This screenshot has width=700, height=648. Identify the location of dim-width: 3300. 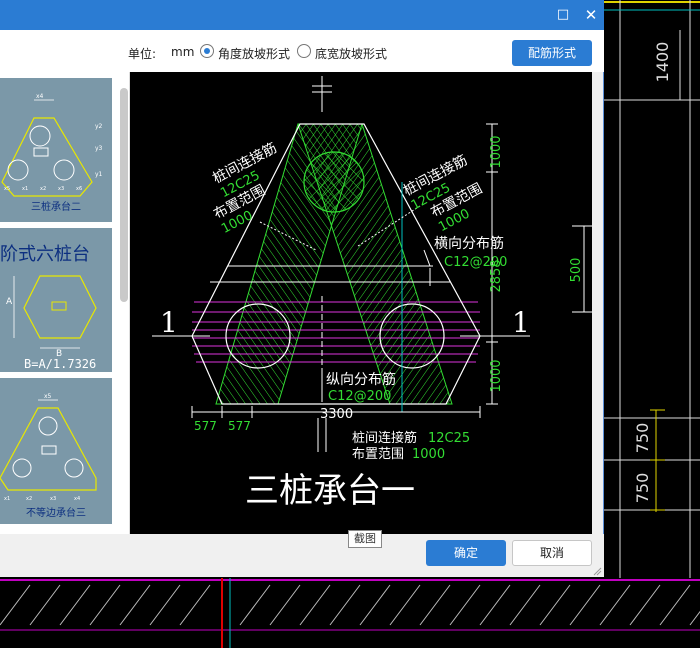
(336, 414).